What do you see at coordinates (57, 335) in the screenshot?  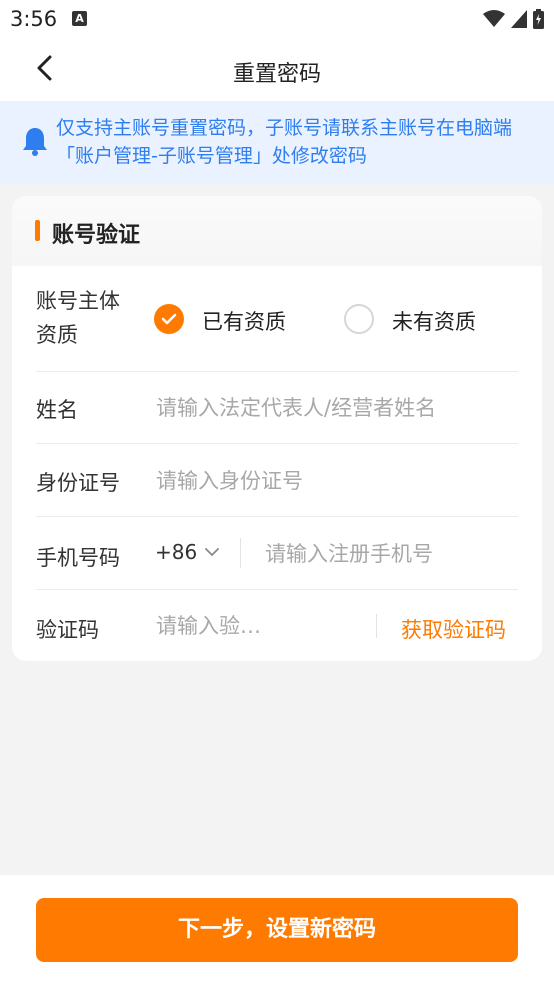 I see `qualification-label-line2: 资质` at bounding box center [57, 335].